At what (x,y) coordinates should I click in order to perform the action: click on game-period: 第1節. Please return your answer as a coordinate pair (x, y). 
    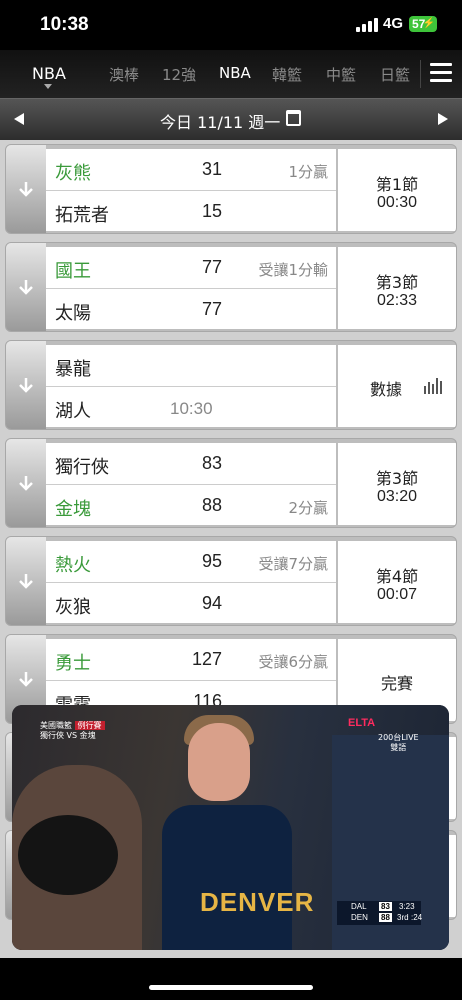
    Looking at the image, I should click on (397, 184).